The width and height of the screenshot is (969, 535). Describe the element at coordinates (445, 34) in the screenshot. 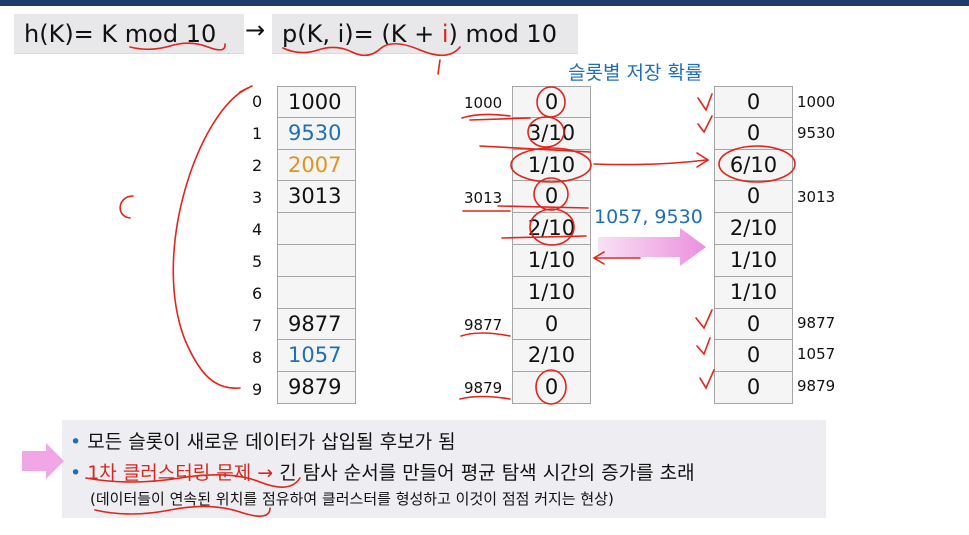

I see `probe-formula-i: i` at that location.